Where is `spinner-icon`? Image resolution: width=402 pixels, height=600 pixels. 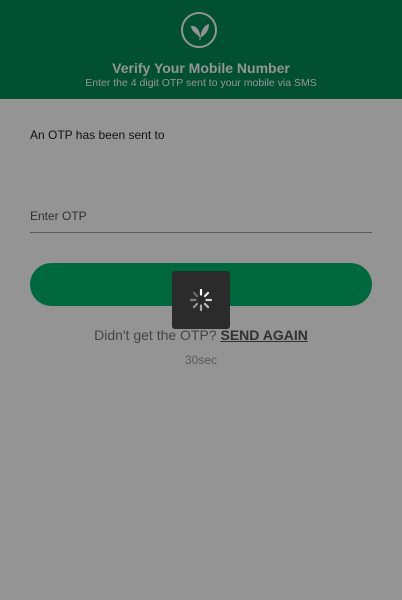
spinner-icon is located at coordinates (201, 300).